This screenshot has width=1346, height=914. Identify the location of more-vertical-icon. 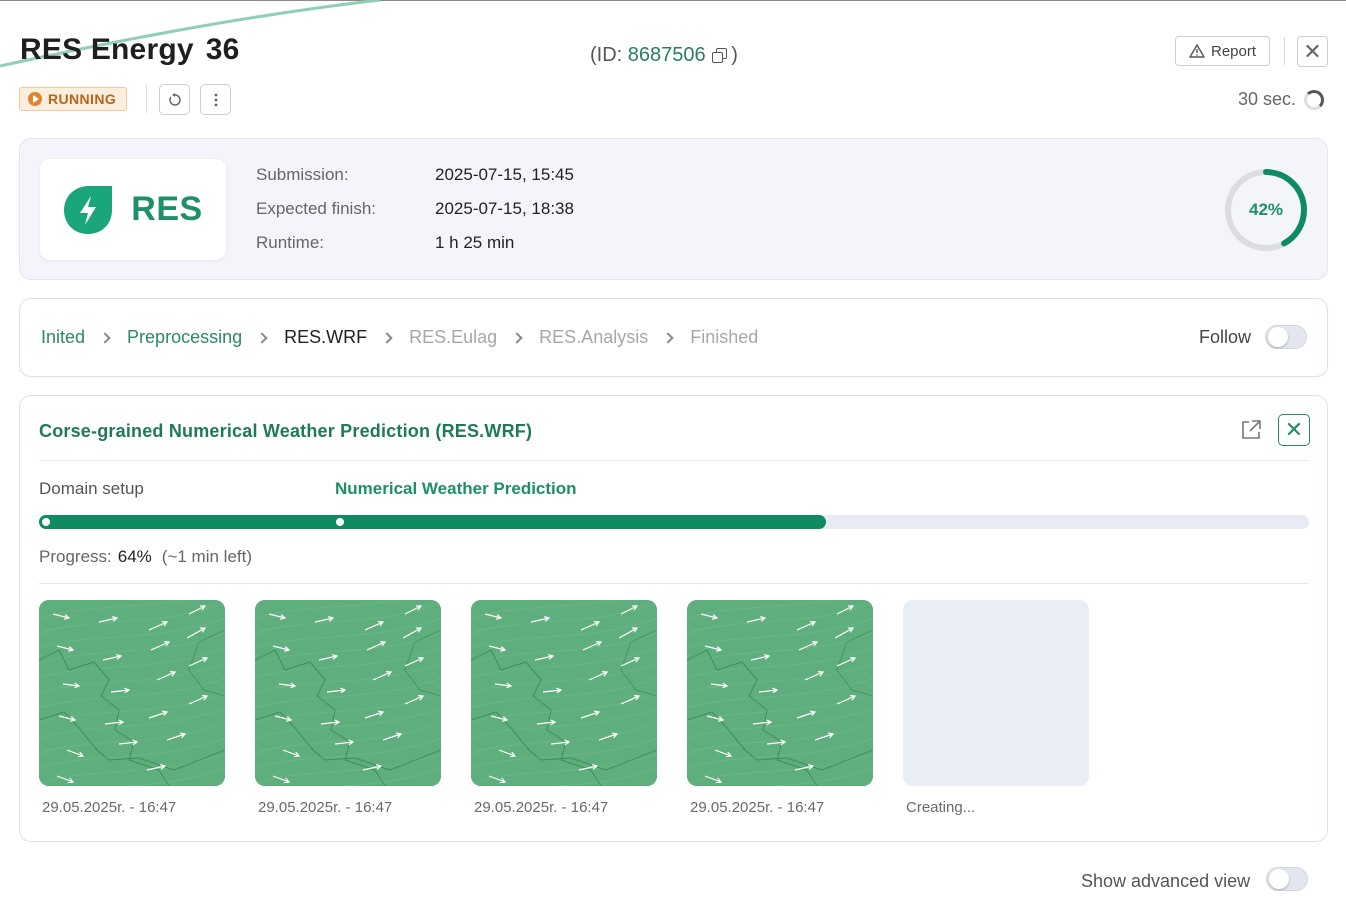
(215, 99).